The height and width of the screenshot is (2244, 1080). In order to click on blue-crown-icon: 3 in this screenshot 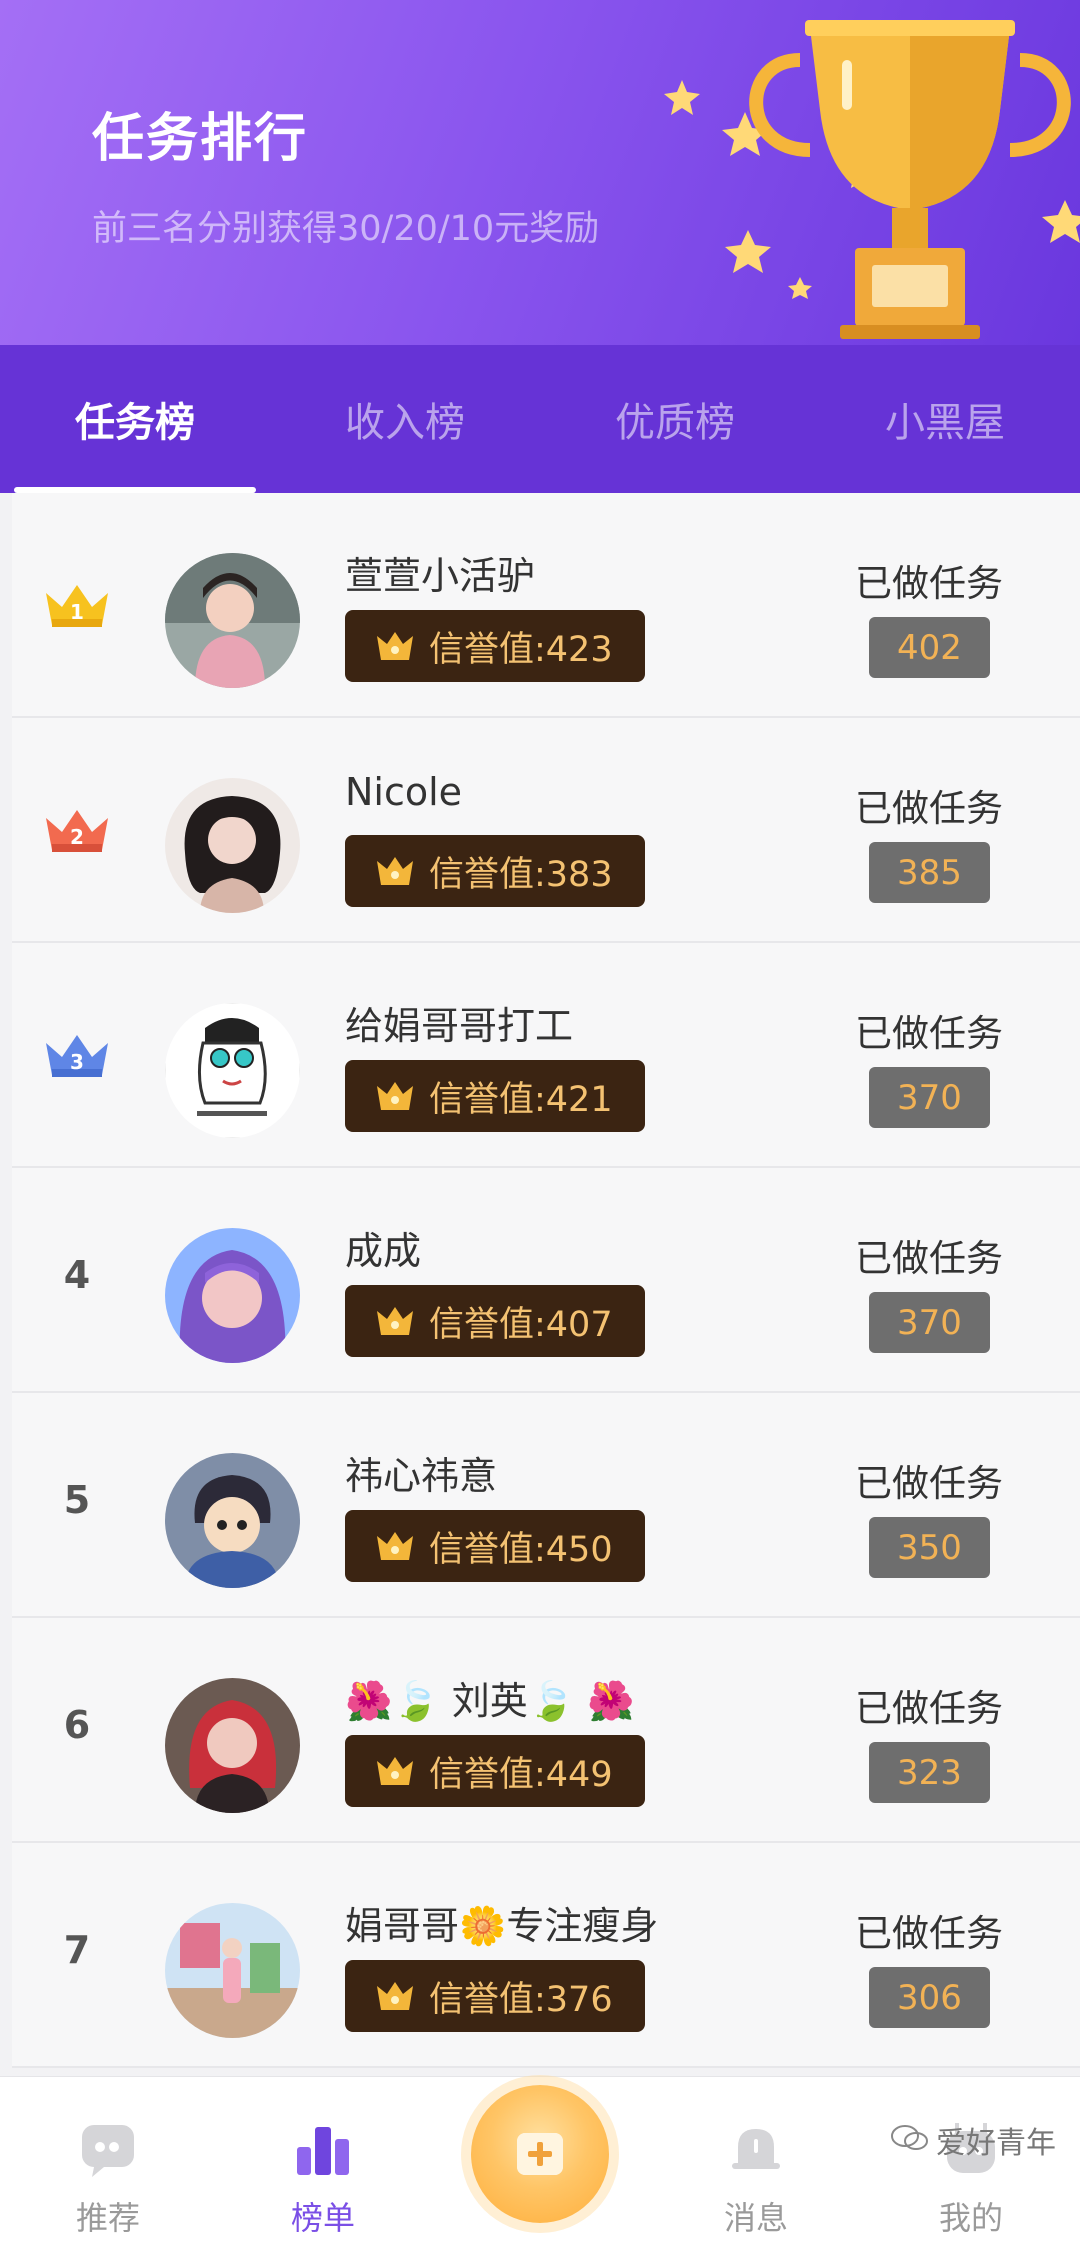, I will do `click(77, 1056)`.